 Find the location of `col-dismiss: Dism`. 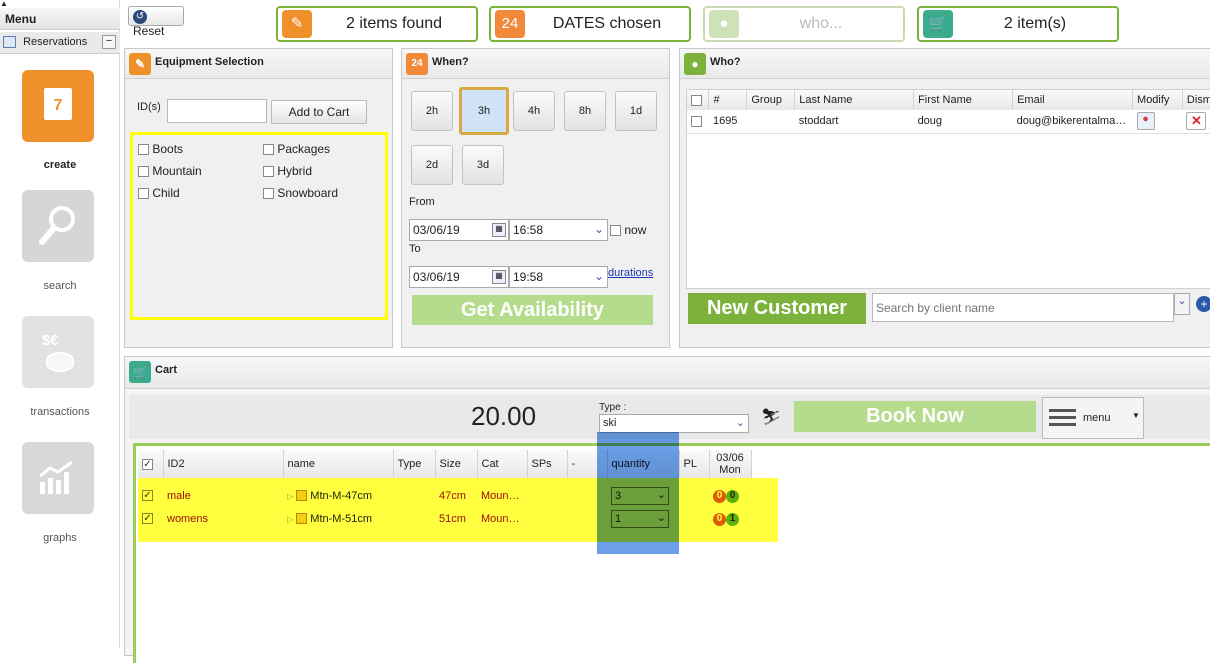

col-dismiss: Dism is located at coordinates (1196, 100).